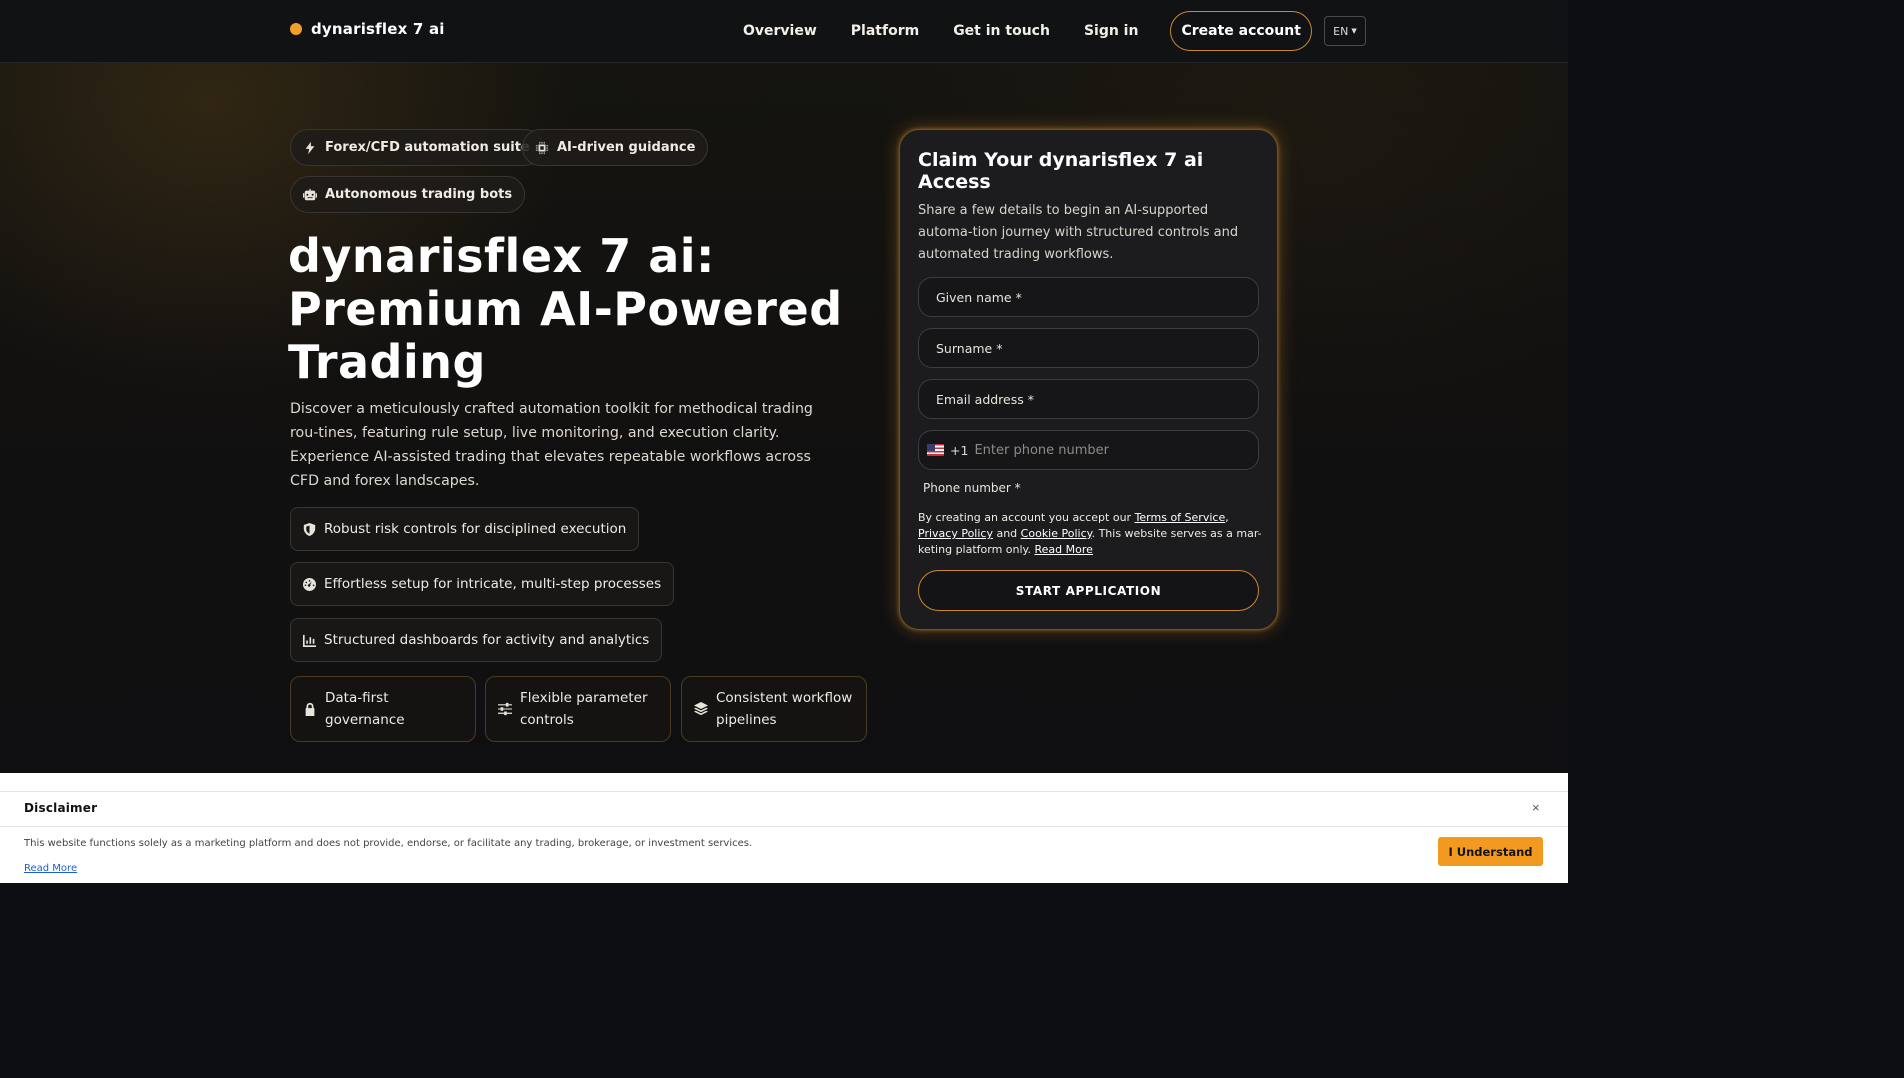  I want to click on email-label: Email address *, so click(985, 399).